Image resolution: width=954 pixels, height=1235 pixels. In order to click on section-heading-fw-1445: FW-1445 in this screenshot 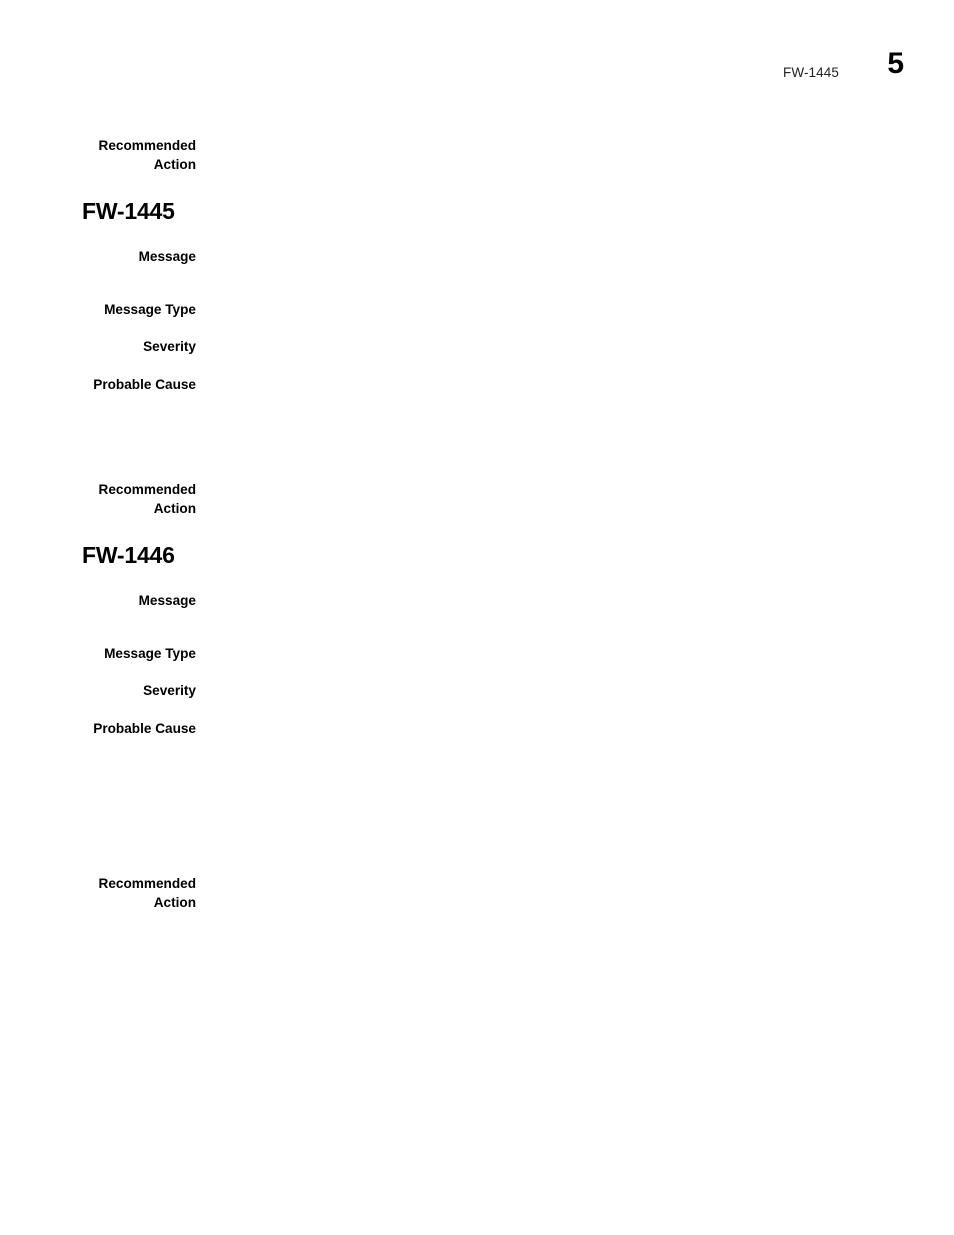, I will do `click(128, 211)`.